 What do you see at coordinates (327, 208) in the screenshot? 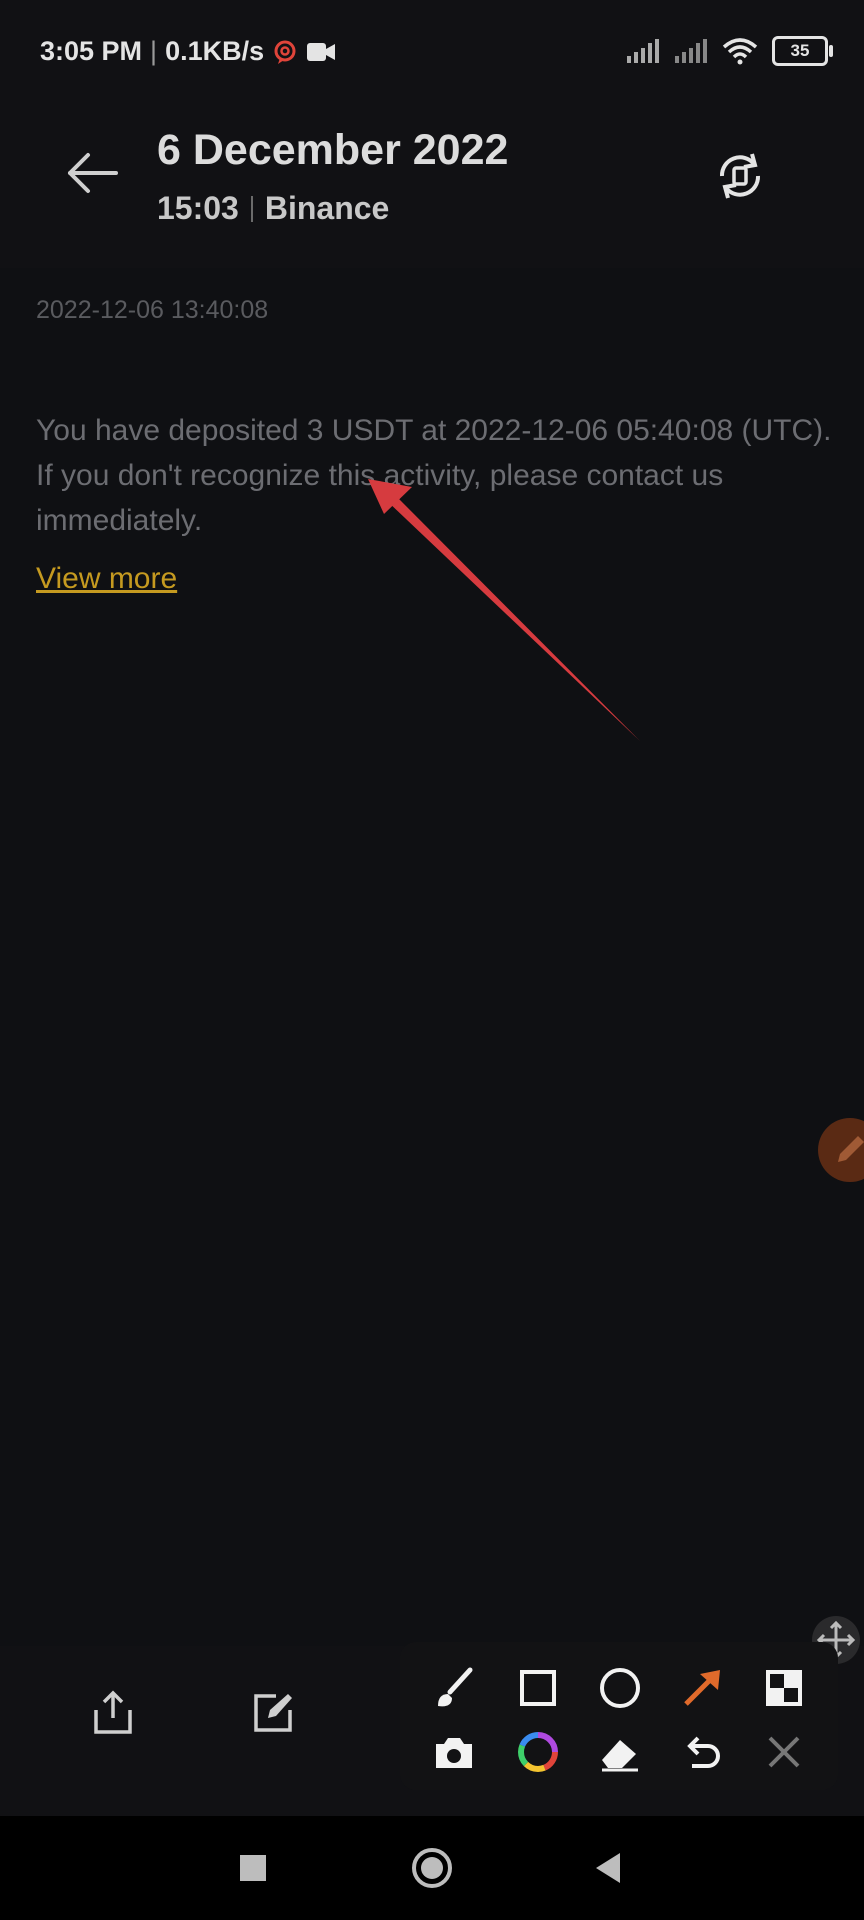
I see `header-source: Binance` at bounding box center [327, 208].